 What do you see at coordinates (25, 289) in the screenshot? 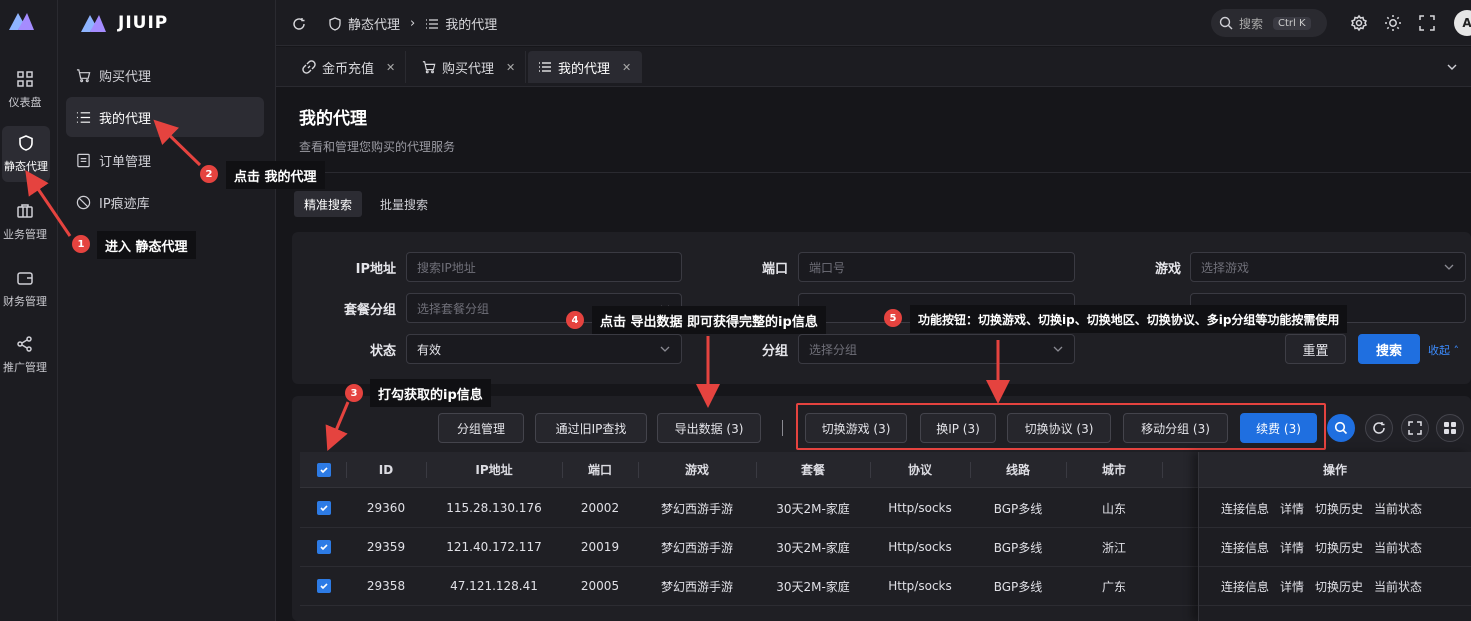
I see `rail-item-finance: 财务管理` at bounding box center [25, 289].